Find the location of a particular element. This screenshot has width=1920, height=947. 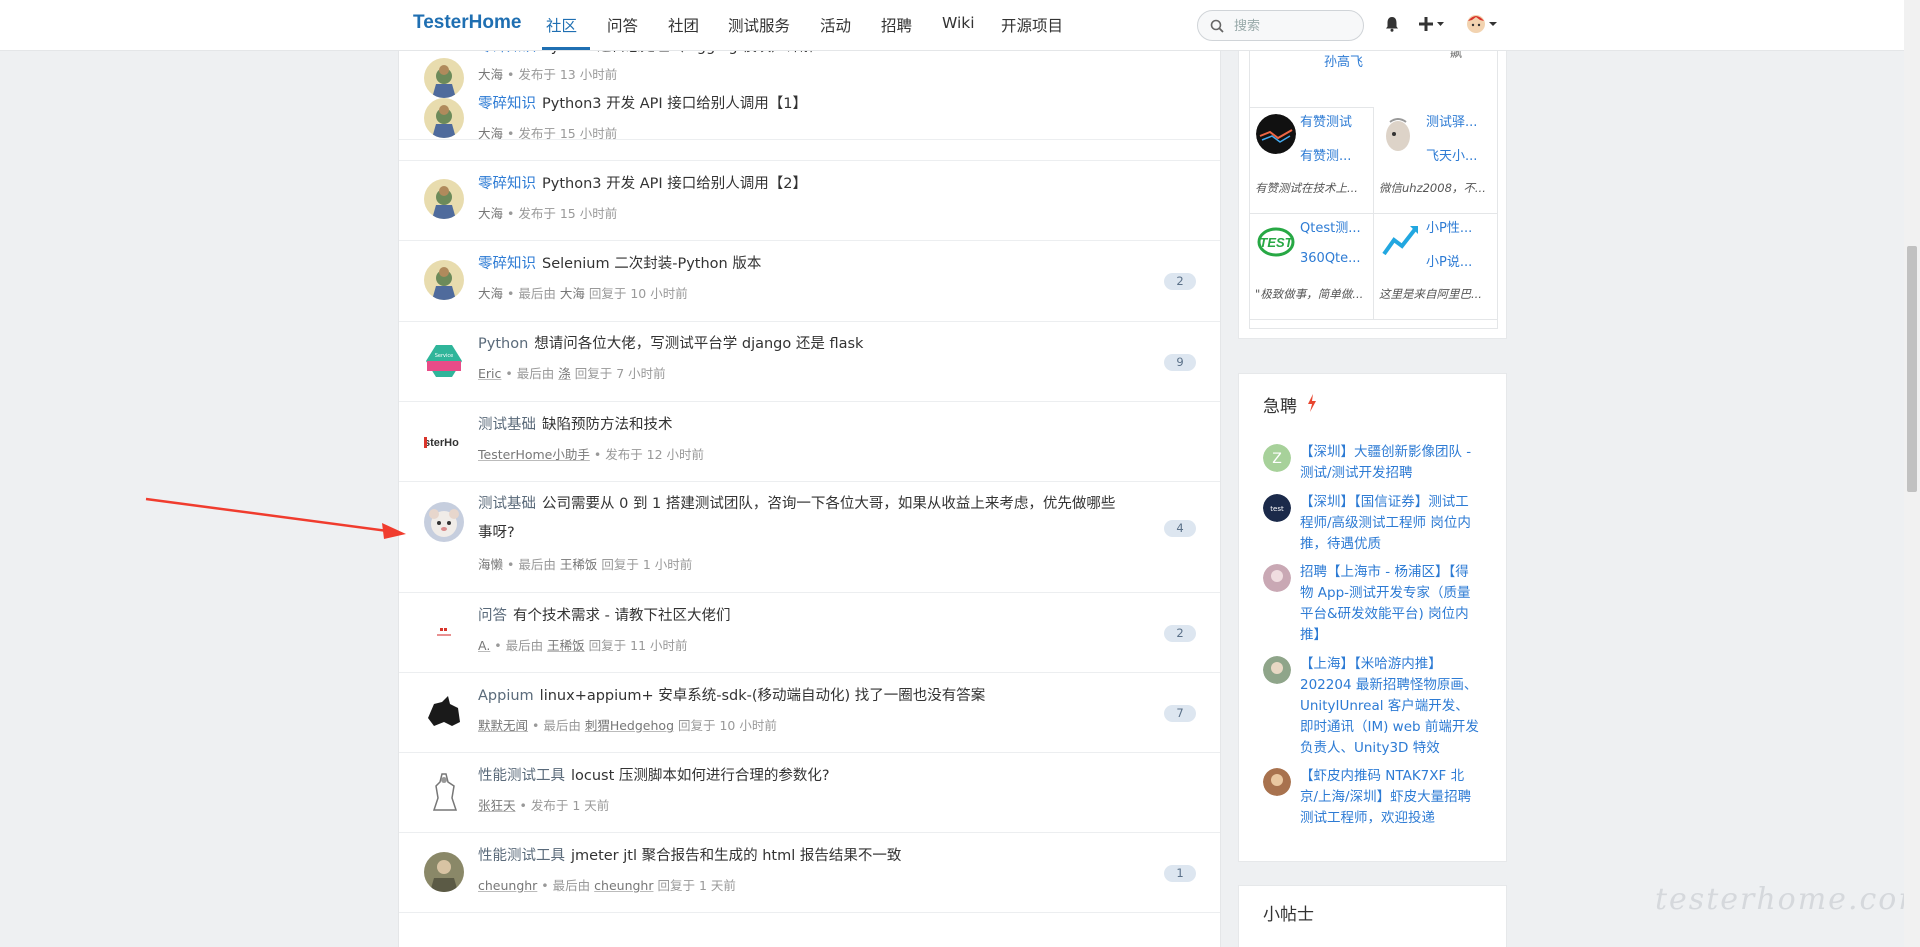

topic-title-text: Python3 开发 API 接口给别人调用【2】 is located at coordinates (674, 184).